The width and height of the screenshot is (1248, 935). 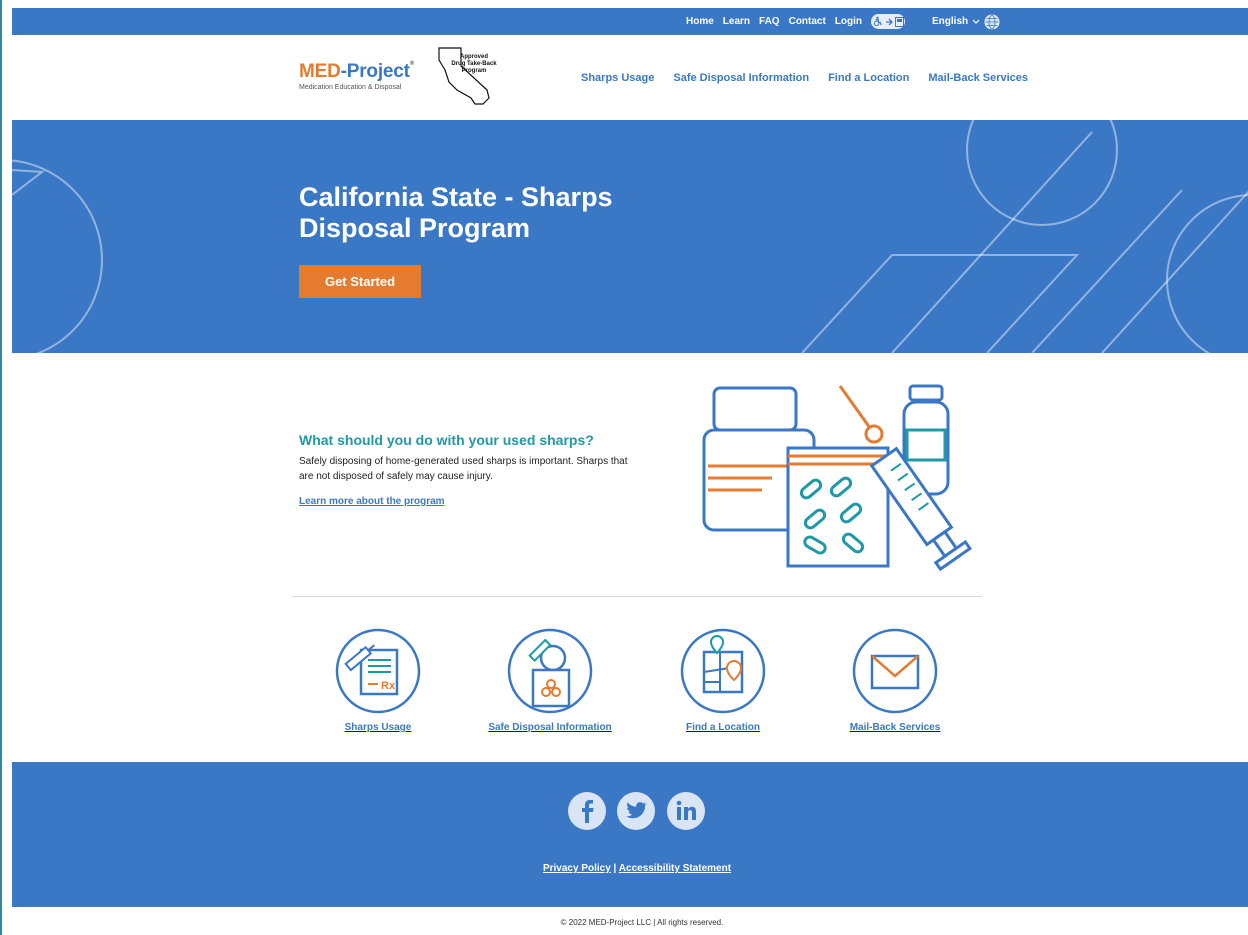 I want to click on accessibility-toggle-icon, so click(x=888, y=21).